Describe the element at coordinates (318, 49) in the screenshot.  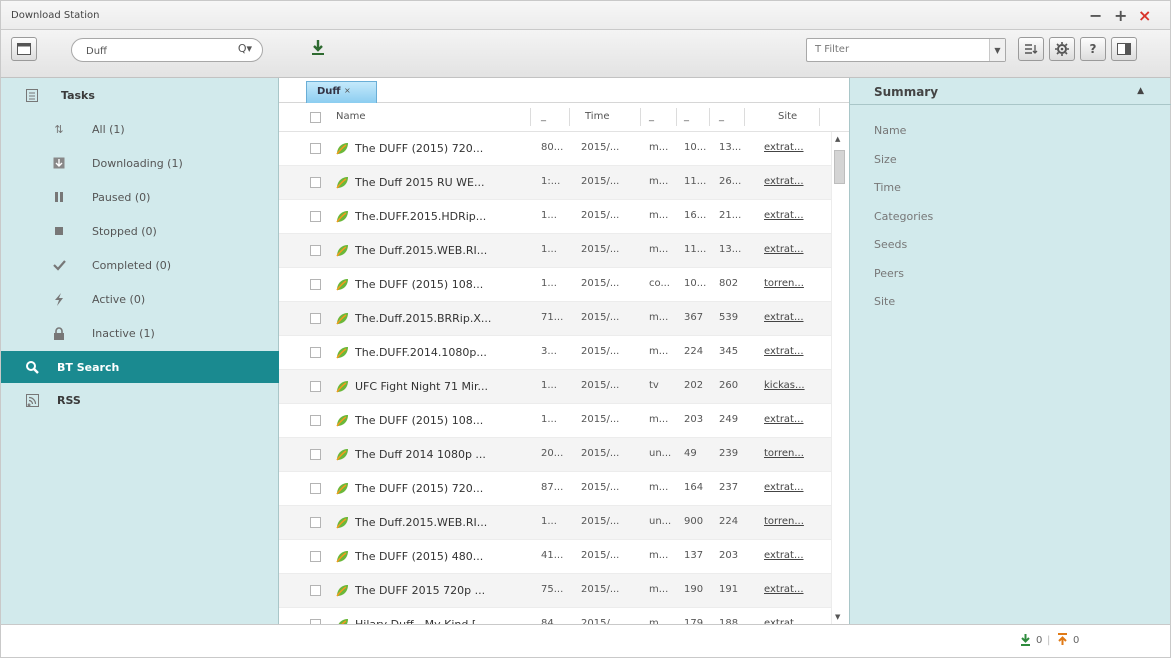
I see `download-button` at that location.